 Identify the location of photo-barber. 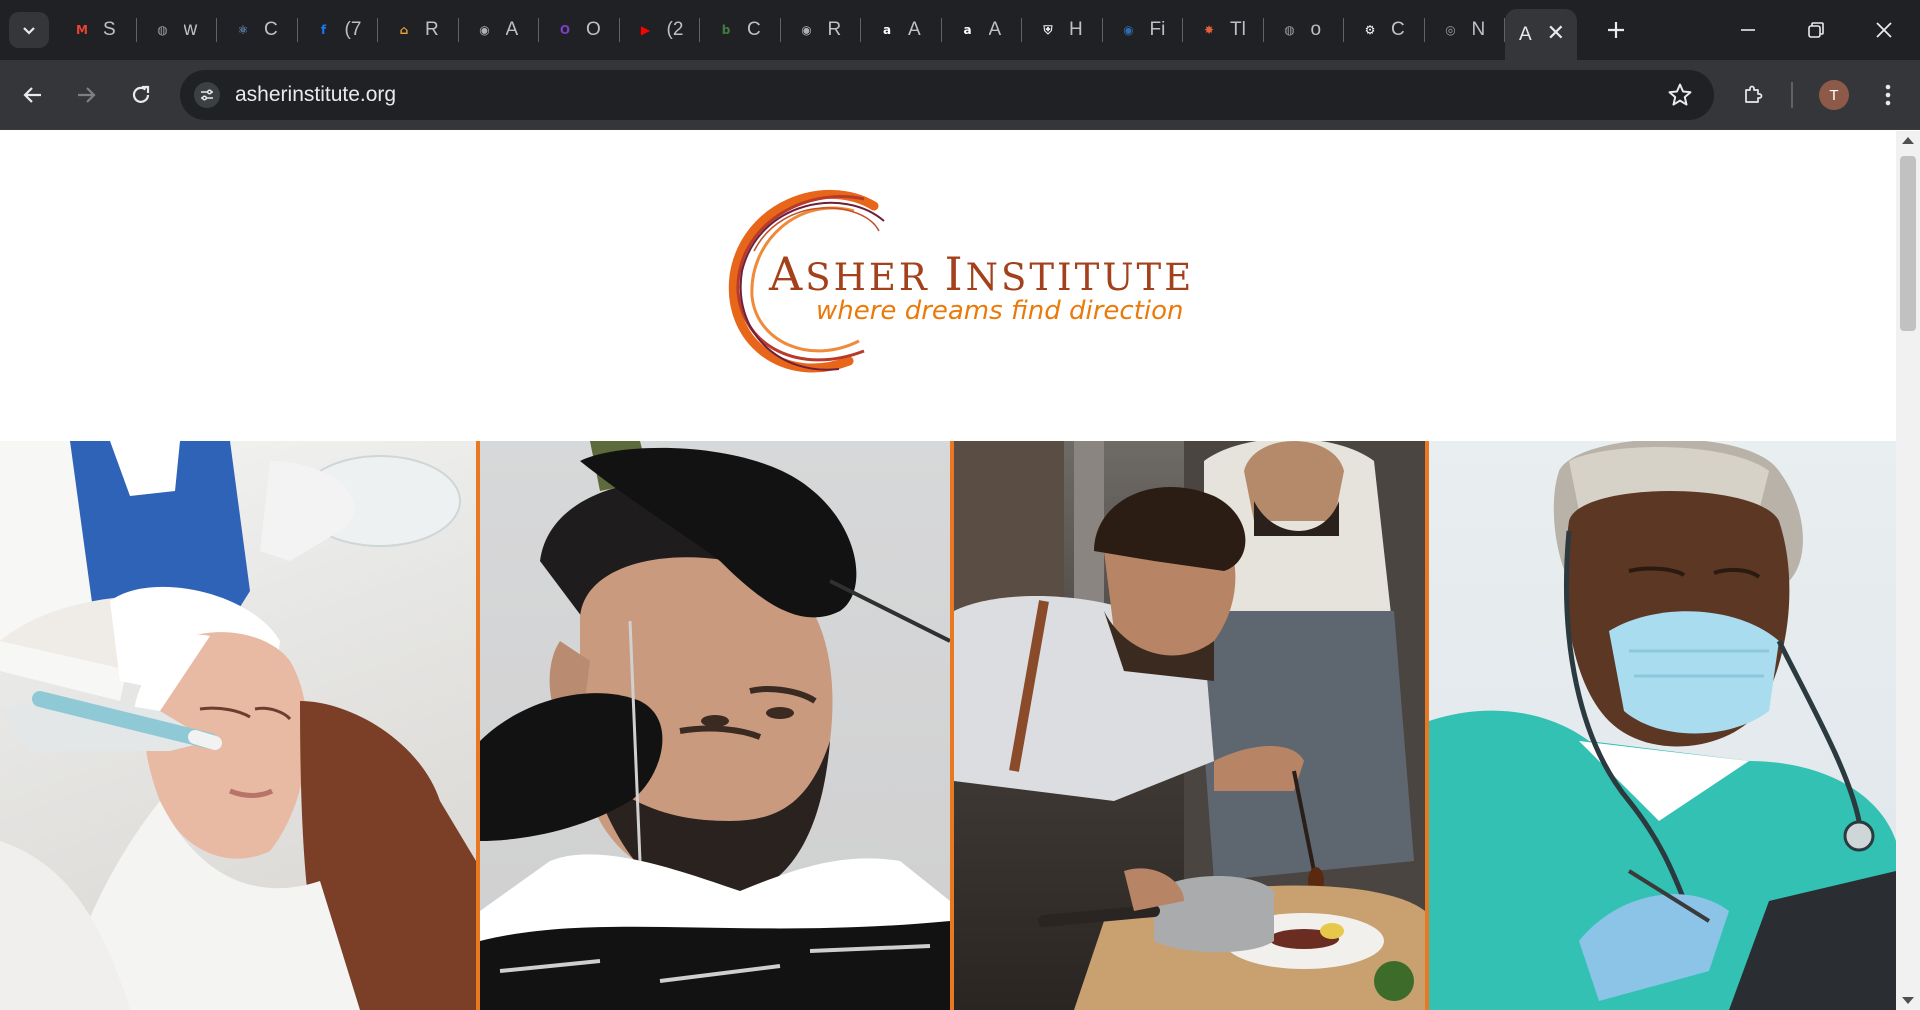
(715, 725).